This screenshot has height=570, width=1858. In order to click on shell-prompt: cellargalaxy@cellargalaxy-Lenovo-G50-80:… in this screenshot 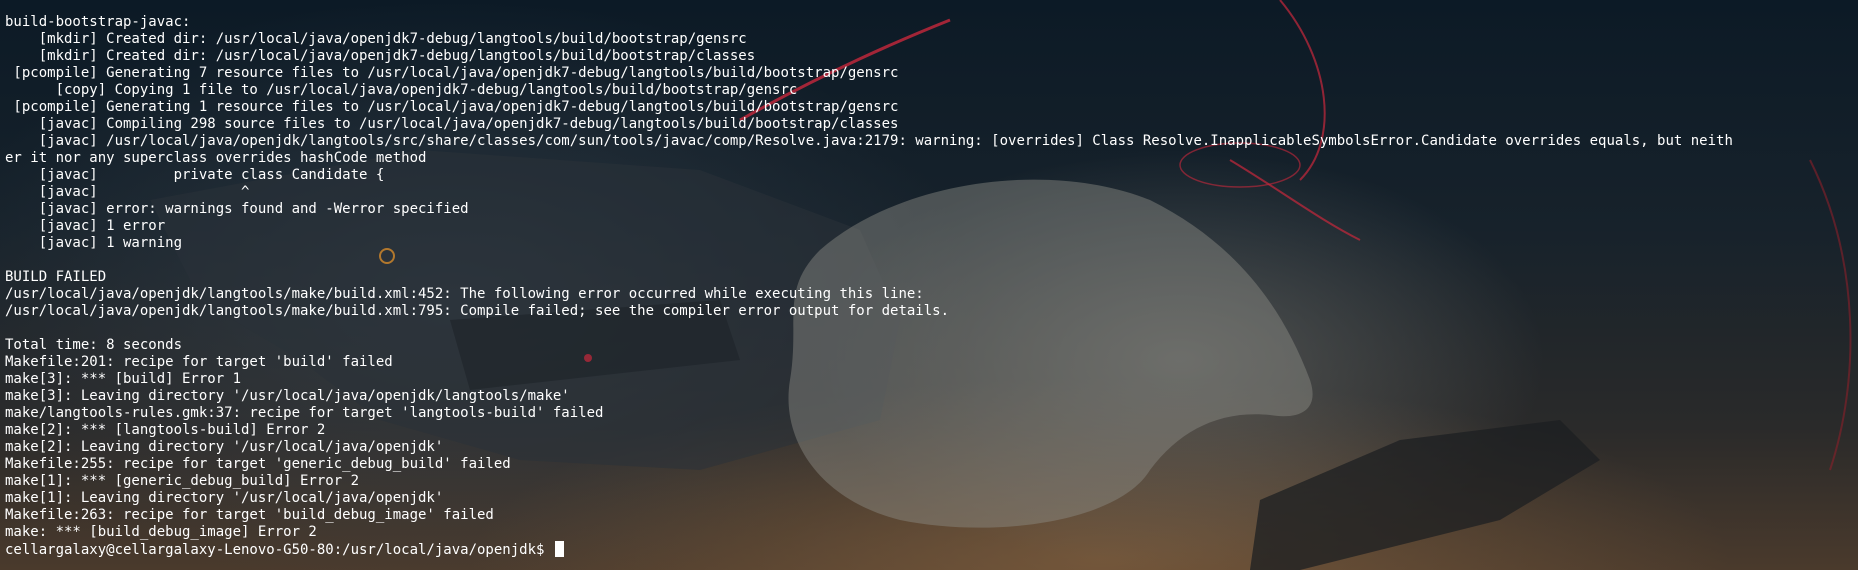, I will do `click(279, 550)`.